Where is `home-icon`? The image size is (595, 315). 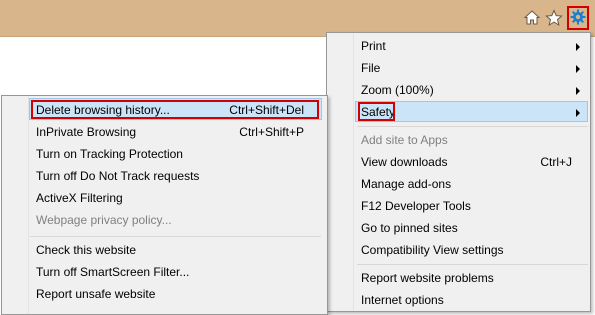
home-icon is located at coordinates (532, 18).